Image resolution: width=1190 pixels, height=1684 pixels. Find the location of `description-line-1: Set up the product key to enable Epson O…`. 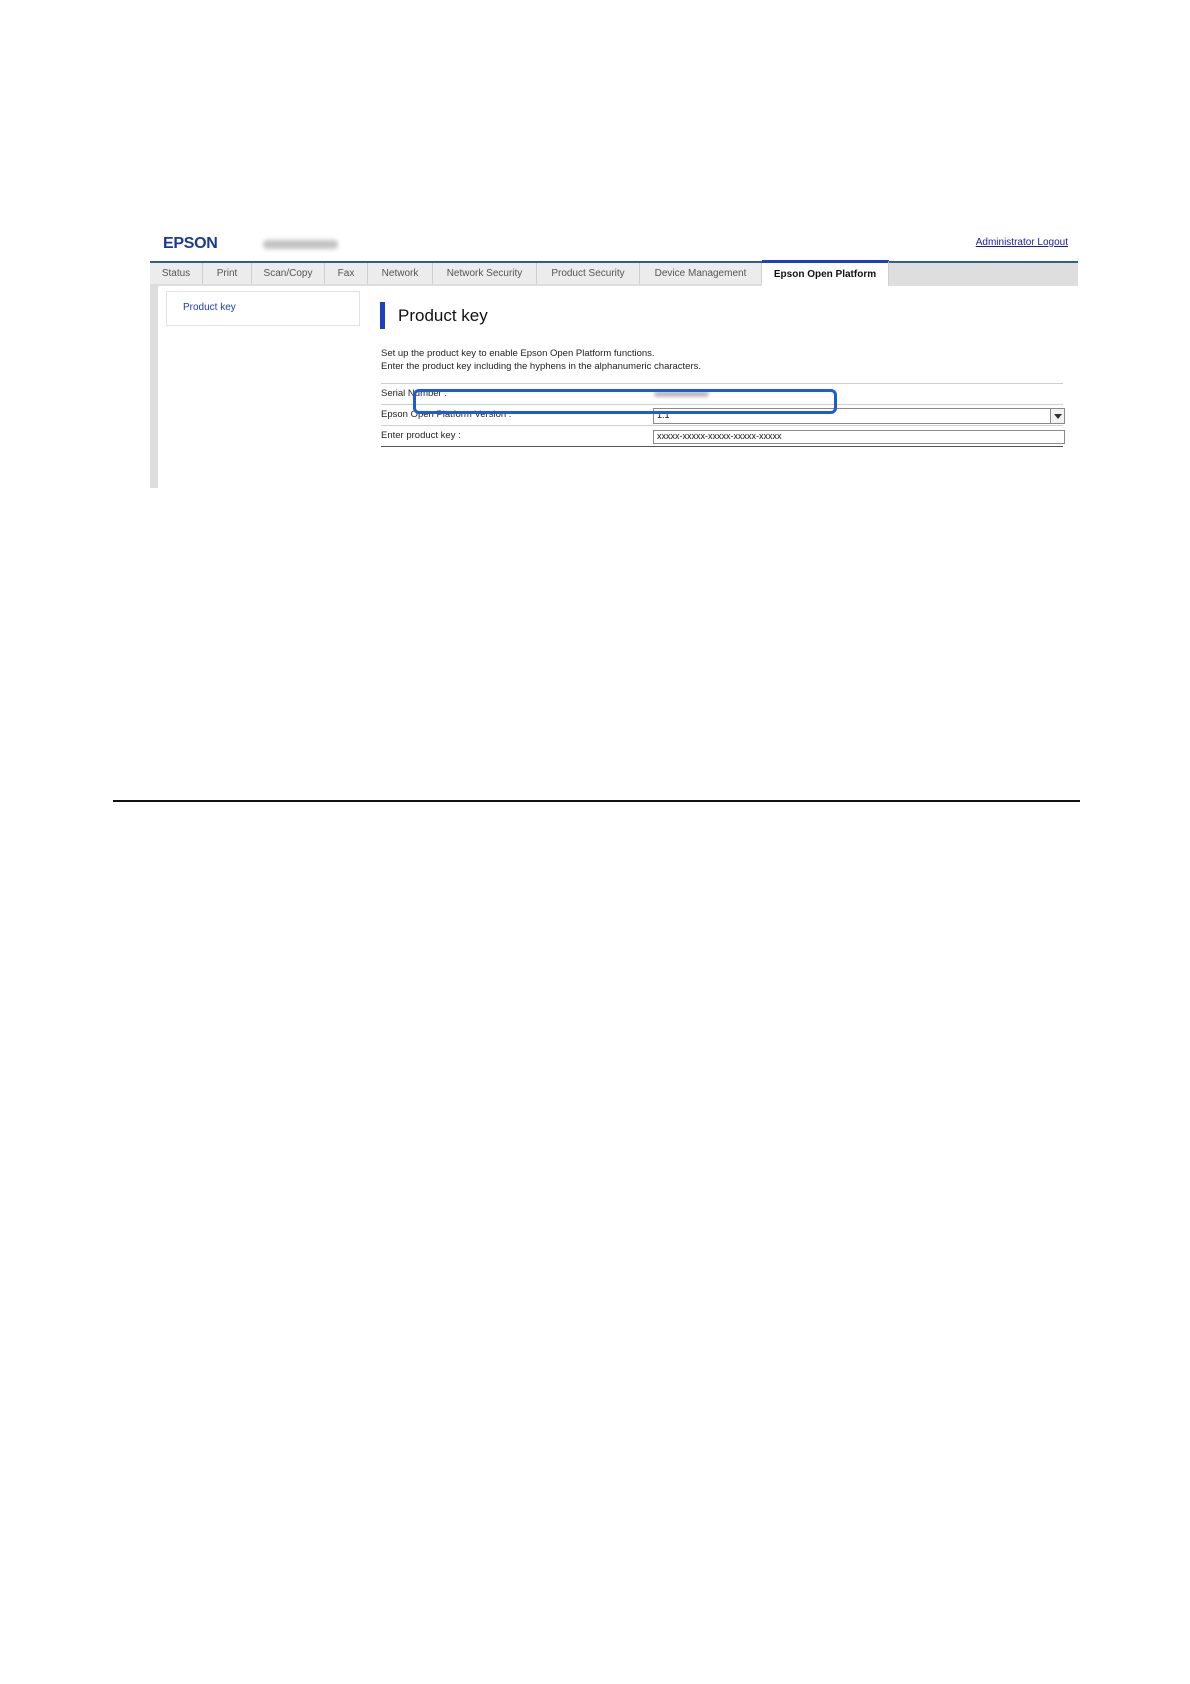

description-line-1: Set up the product key to enable Epson O… is located at coordinates (518, 353).